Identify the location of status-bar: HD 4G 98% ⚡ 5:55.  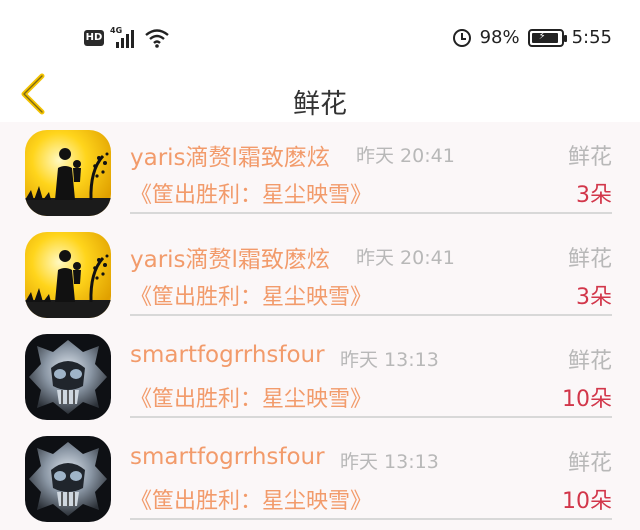
(320, 32).